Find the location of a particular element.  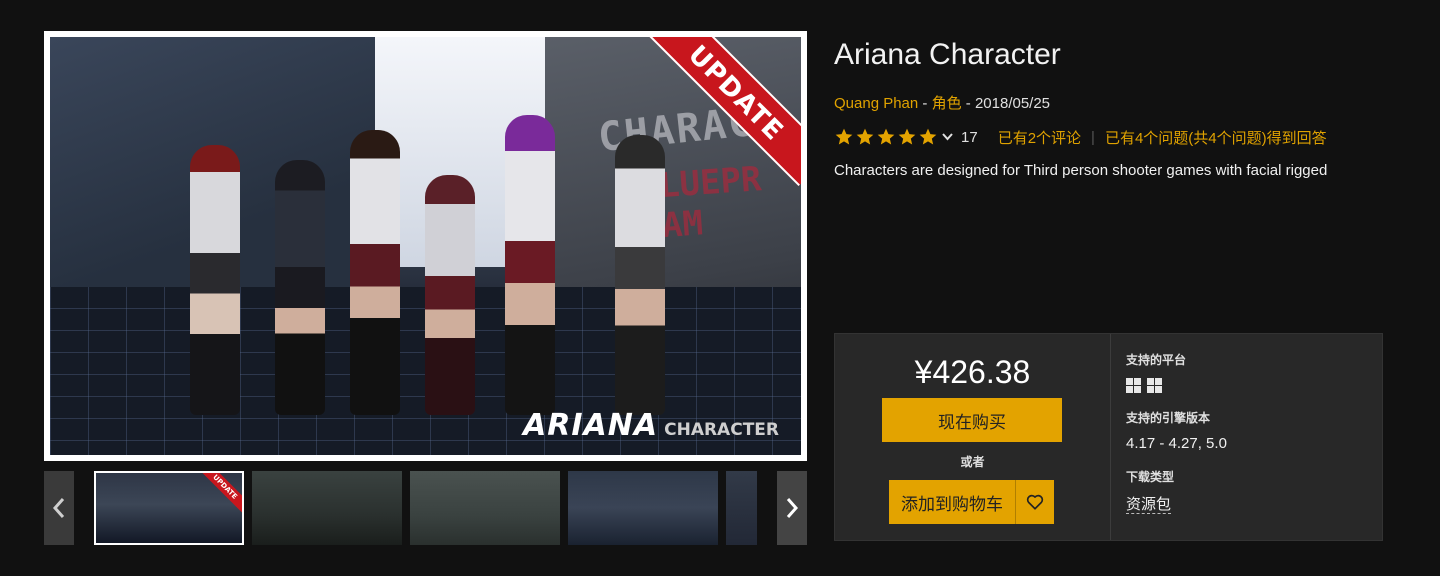

star-rating is located at coordinates (886, 137).